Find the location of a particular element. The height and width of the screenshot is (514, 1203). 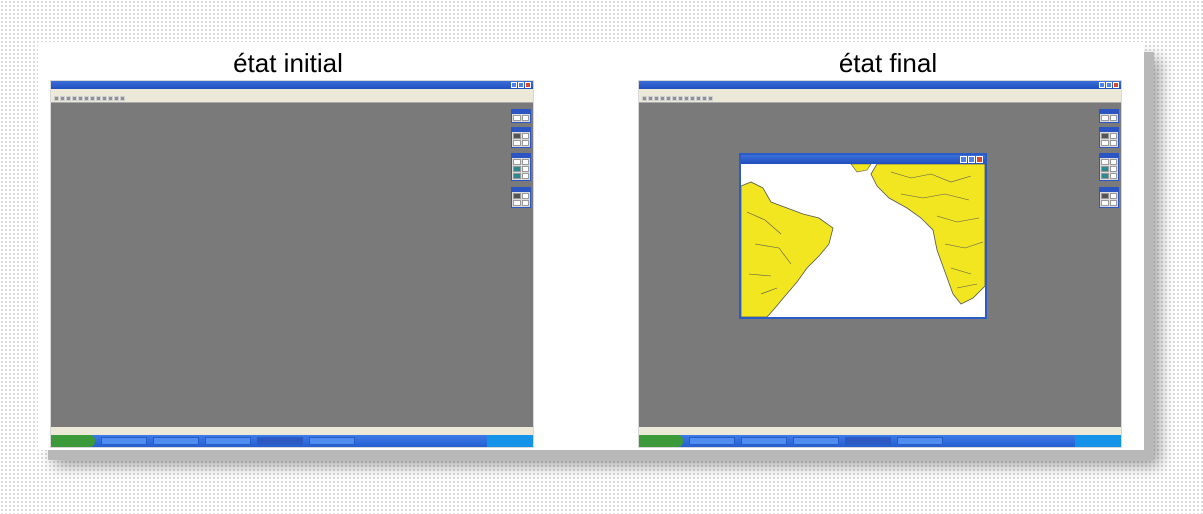

atlantic-map is located at coordinates (863, 240).